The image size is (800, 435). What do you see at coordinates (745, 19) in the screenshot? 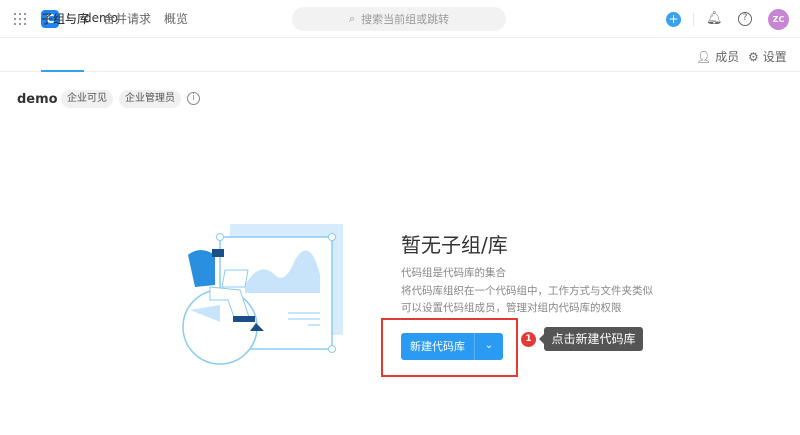
I see `help-icon: ?` at bounding box center [745, 19].